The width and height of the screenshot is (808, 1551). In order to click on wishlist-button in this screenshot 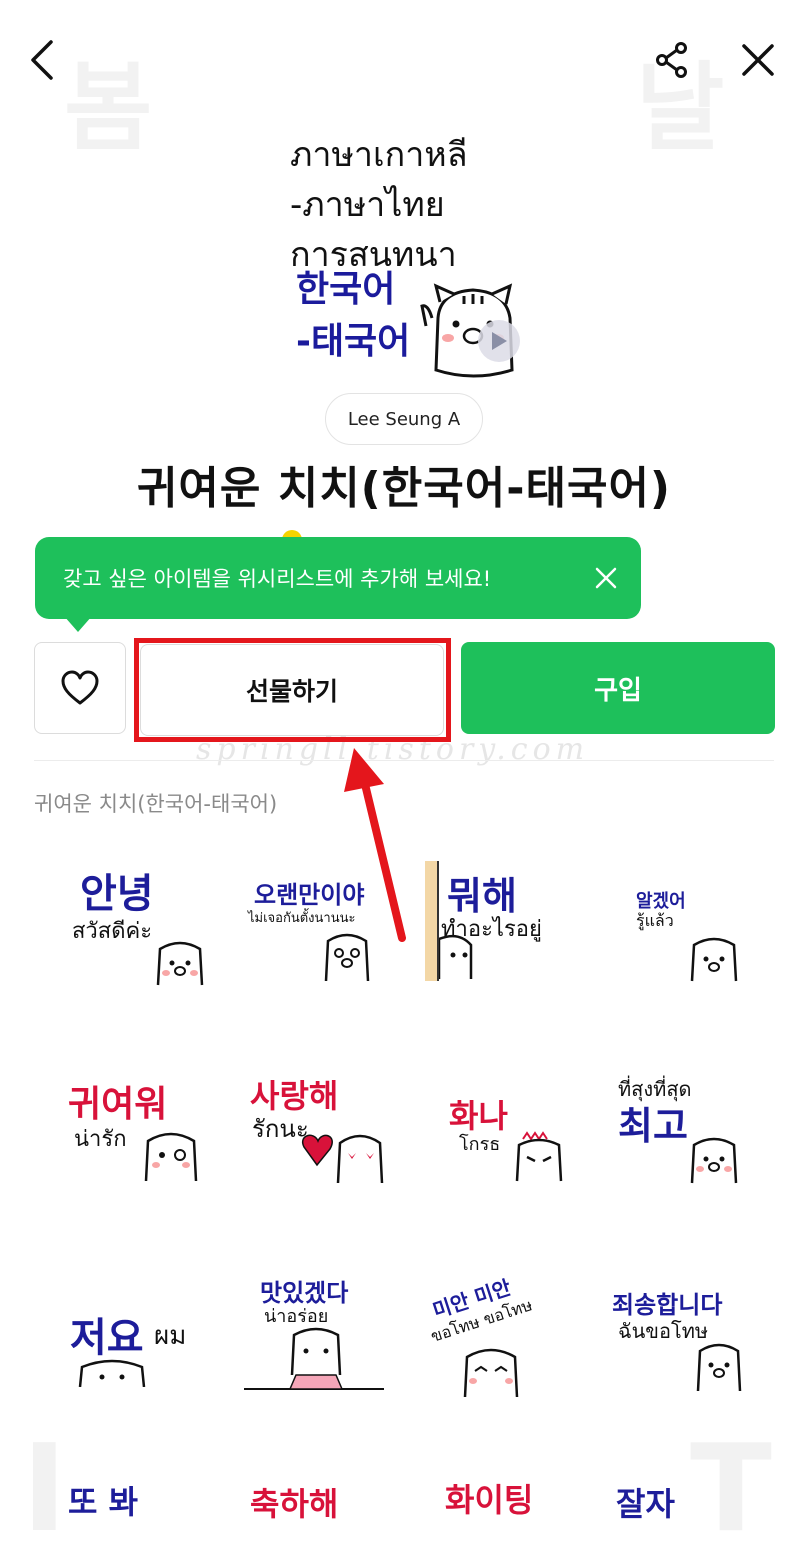, I will do `click(80, 688)`.